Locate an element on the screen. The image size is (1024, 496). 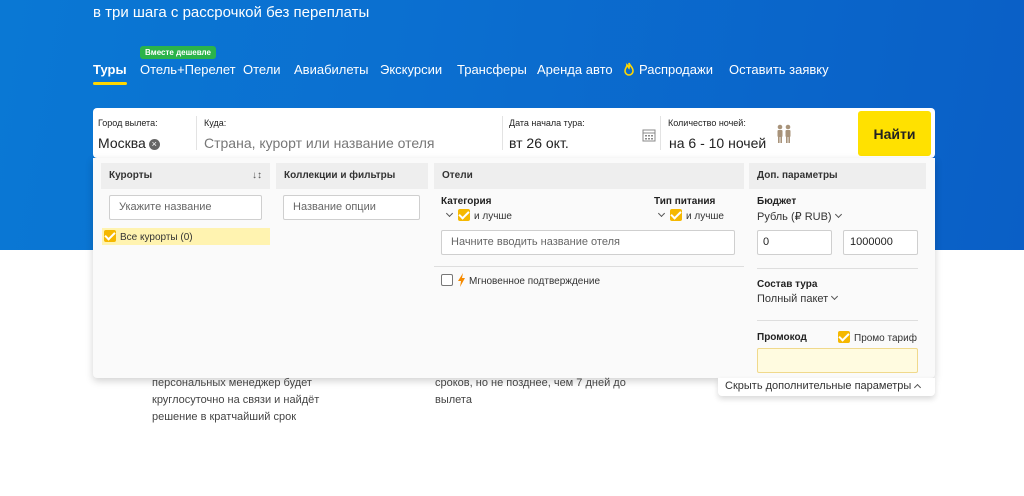
instant-confirmation-option: Мгновенное подтверждение is located at coordinates (520, 280).